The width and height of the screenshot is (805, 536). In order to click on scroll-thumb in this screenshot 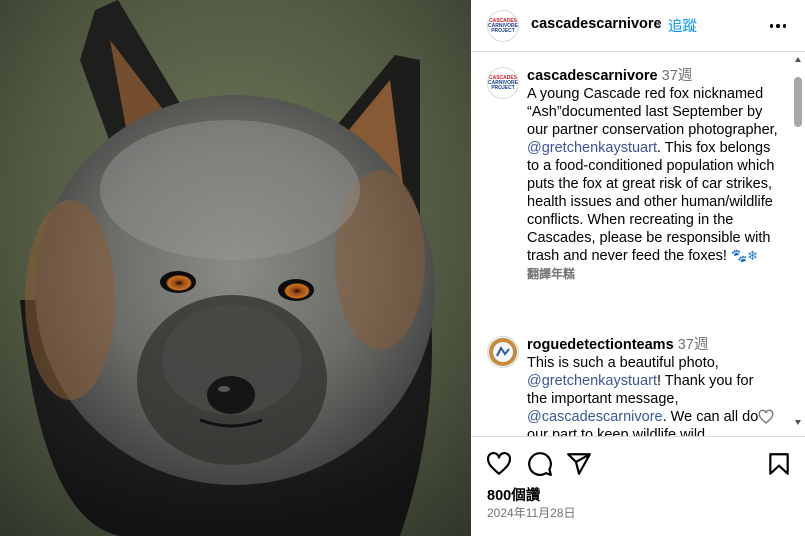, I will do `click(798, 102)`.